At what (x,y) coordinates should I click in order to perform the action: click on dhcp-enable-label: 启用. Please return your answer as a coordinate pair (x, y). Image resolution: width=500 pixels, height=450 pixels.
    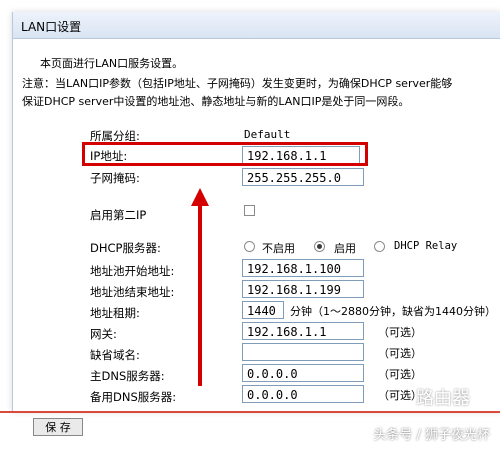
    Looking at the image, I should click on (345, 248).